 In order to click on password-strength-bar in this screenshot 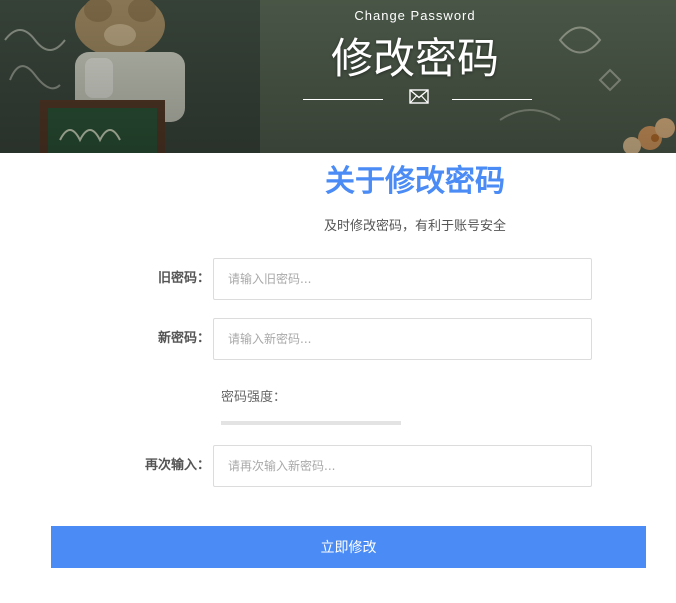, I will do `click(311, 423)`.